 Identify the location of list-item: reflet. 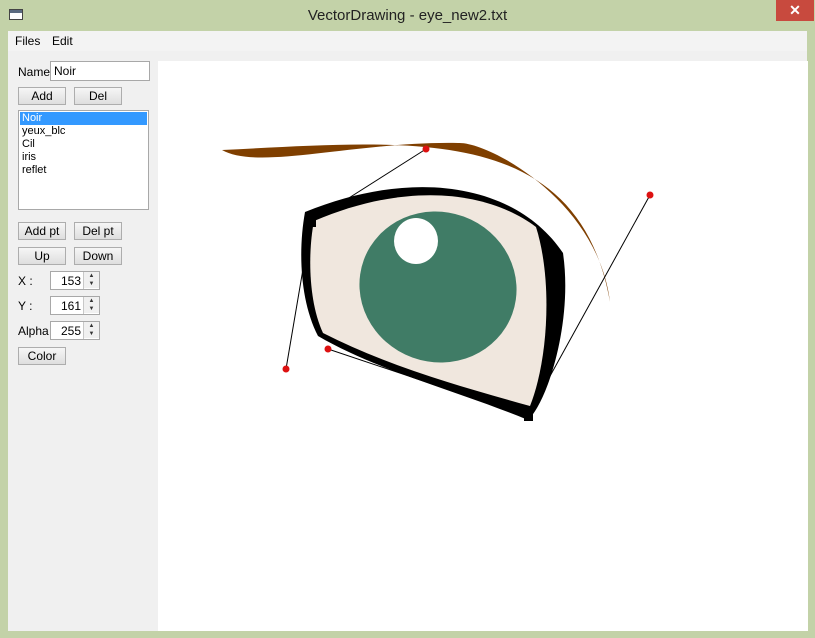
(83, 170).